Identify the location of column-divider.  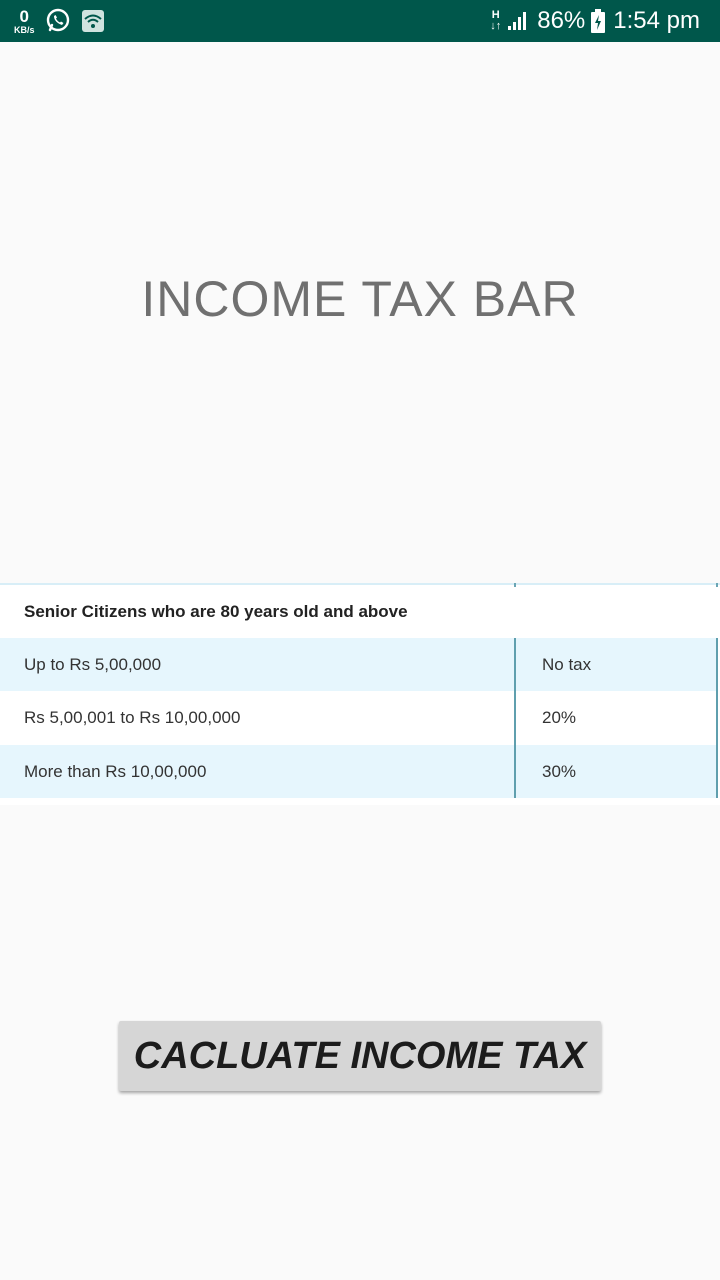
(515, 718).